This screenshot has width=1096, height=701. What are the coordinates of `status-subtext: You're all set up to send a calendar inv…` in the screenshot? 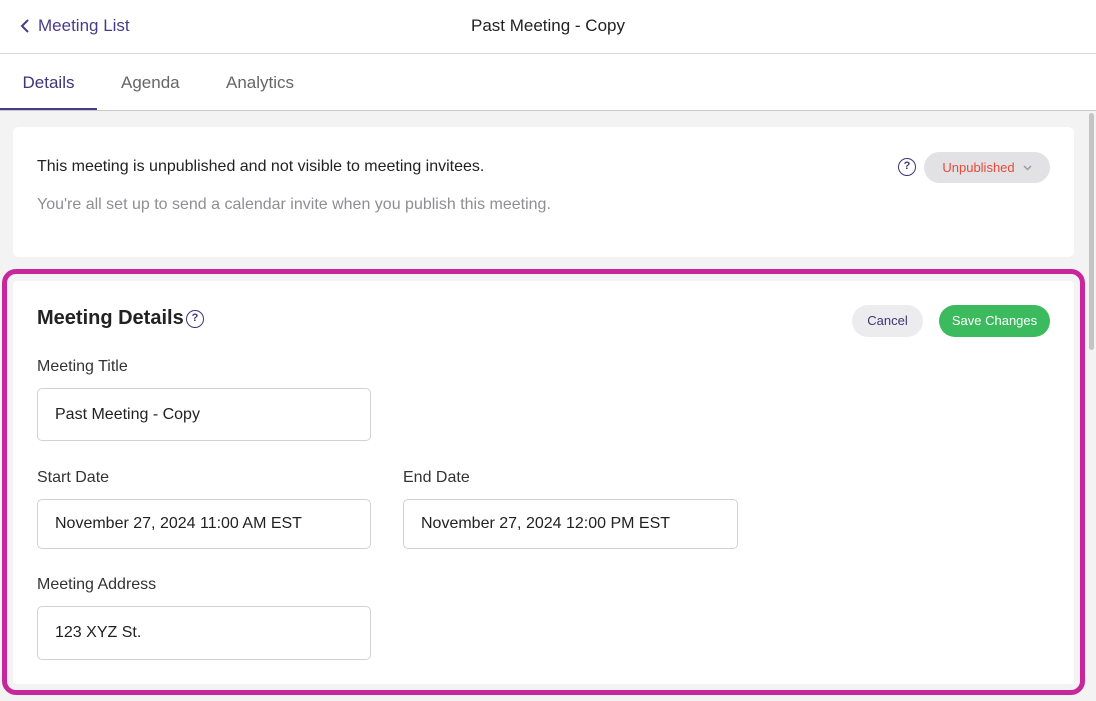 It's located at (294, 204).